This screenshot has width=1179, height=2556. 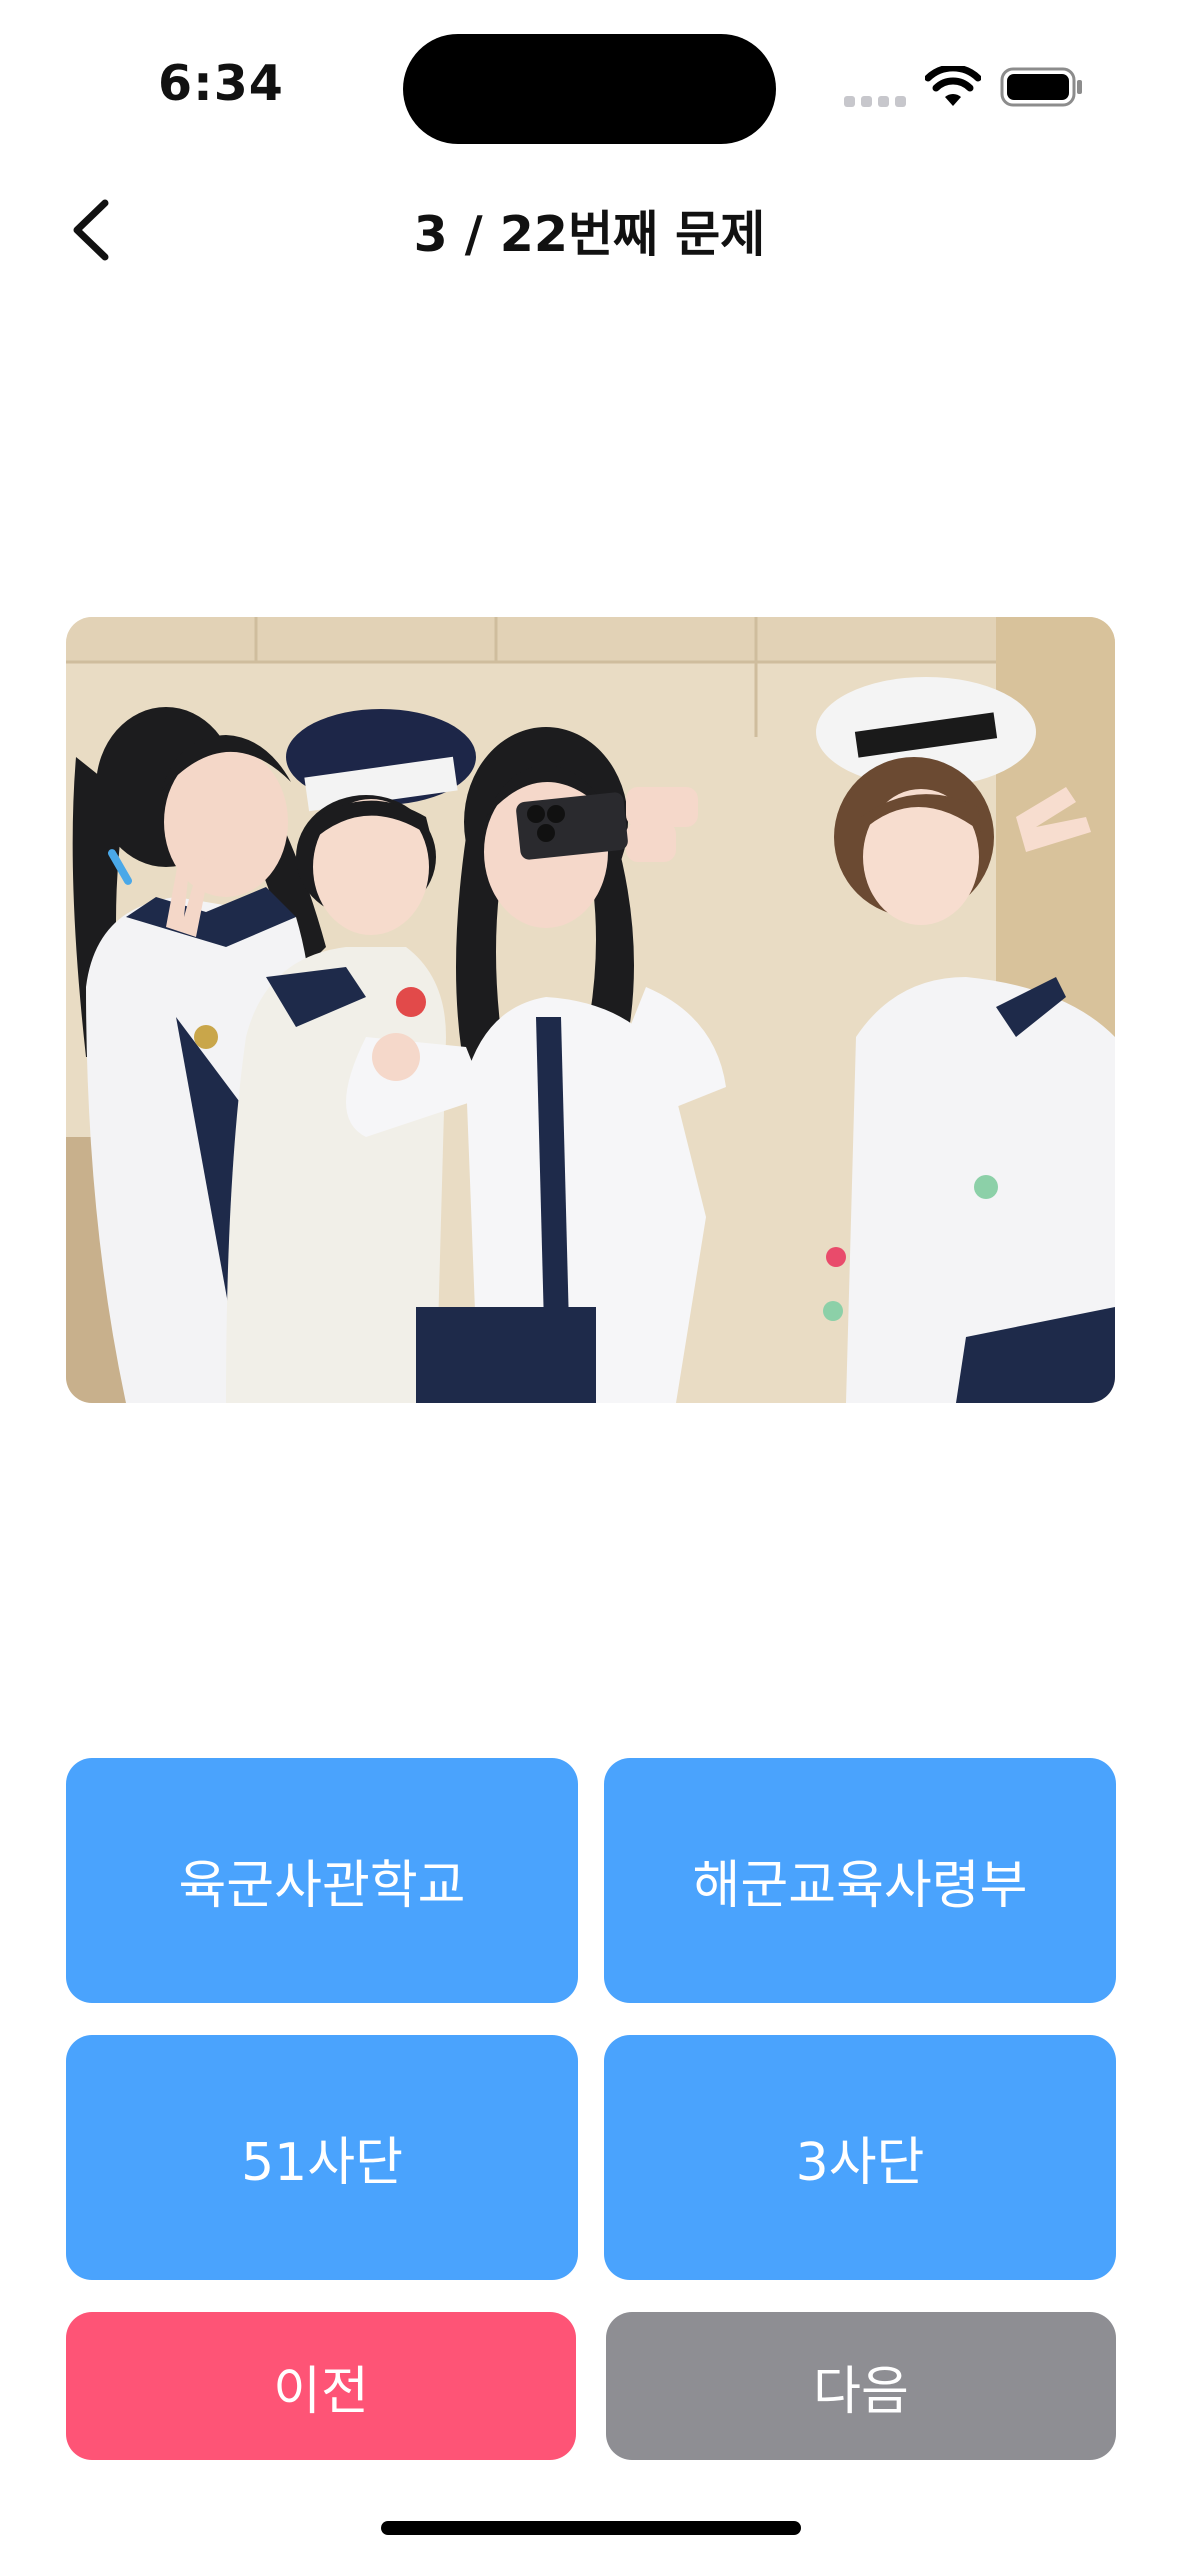 I want to click on home-indicator, so click(x=591, y=2528).